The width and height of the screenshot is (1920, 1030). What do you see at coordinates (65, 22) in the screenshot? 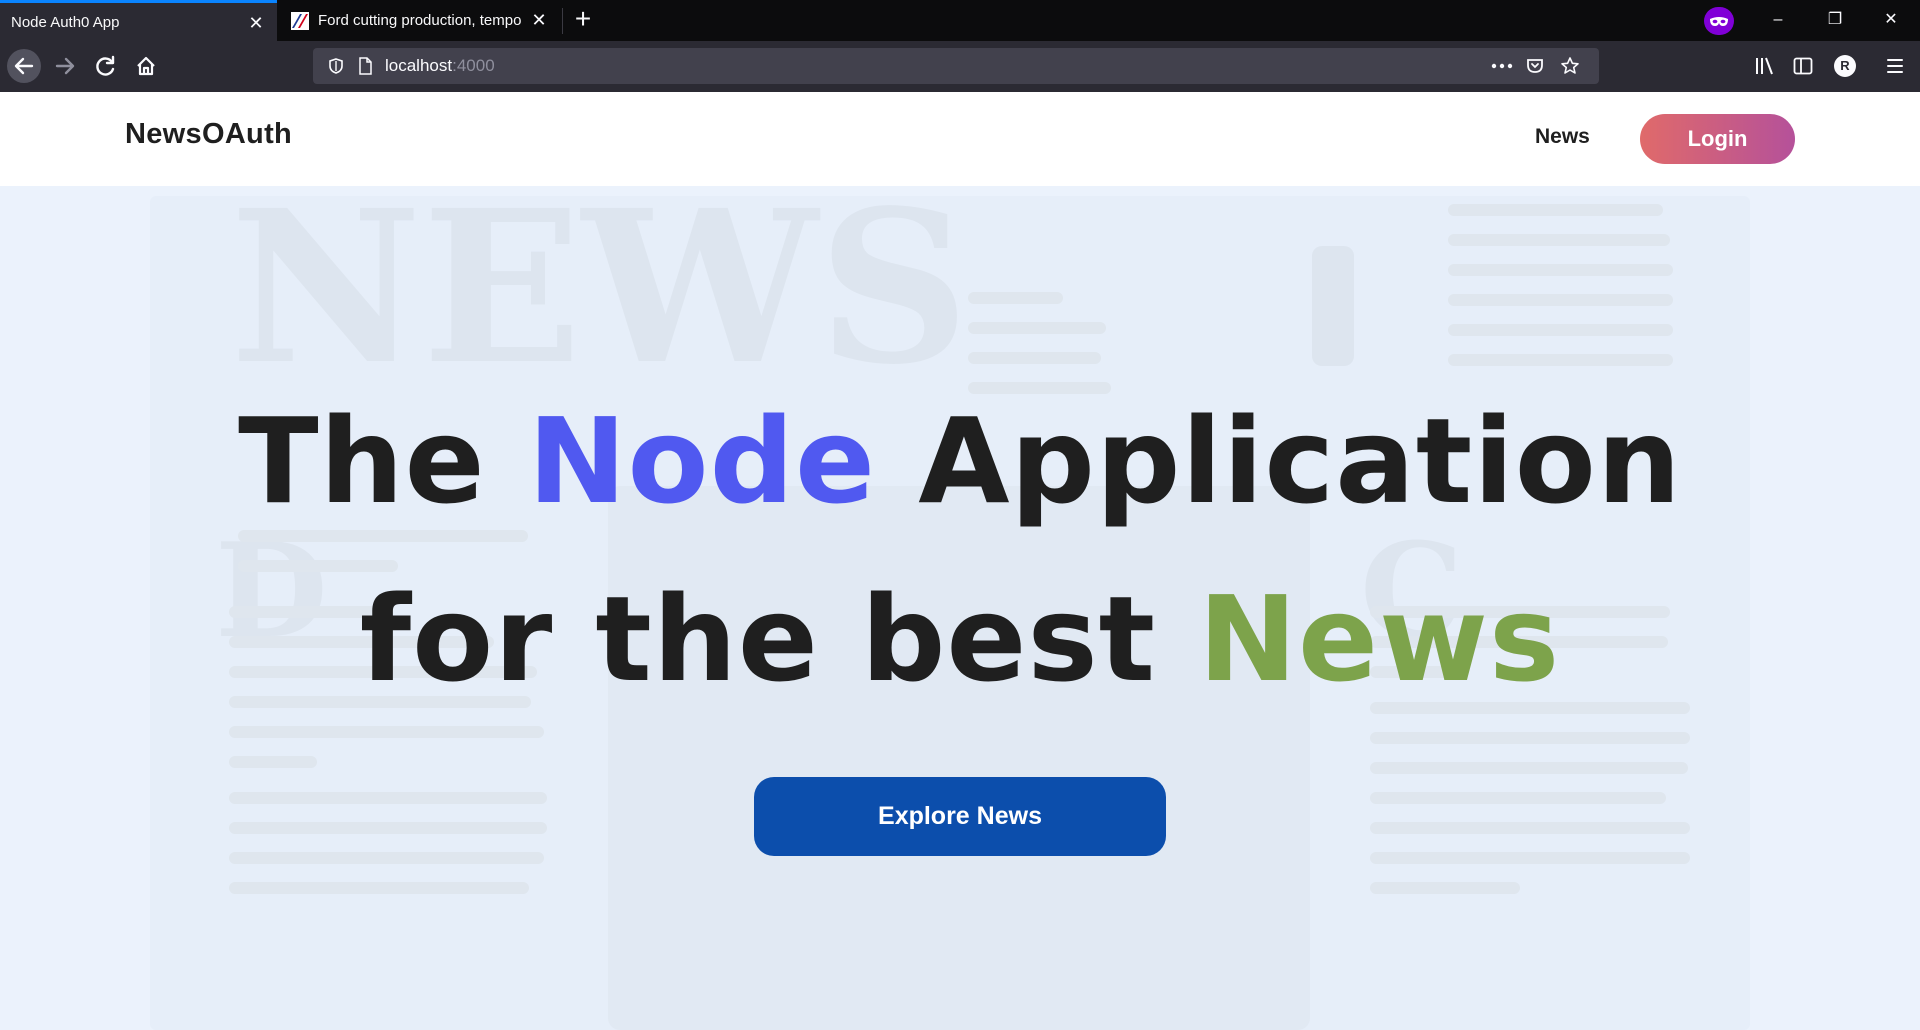
I see `tab-title: Node Auth0 App` at bounding box center [65, 22].